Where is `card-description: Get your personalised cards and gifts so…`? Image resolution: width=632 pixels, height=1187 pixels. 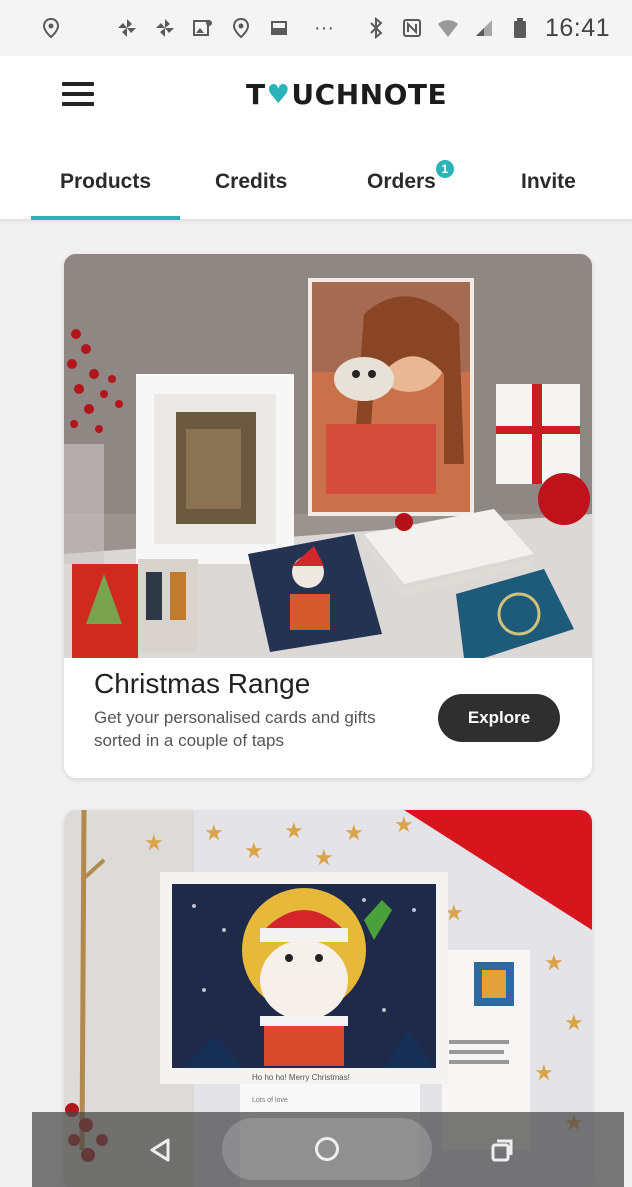 card-description: Get your personalised cards and gifts so… is located at coordinates (235, 729).